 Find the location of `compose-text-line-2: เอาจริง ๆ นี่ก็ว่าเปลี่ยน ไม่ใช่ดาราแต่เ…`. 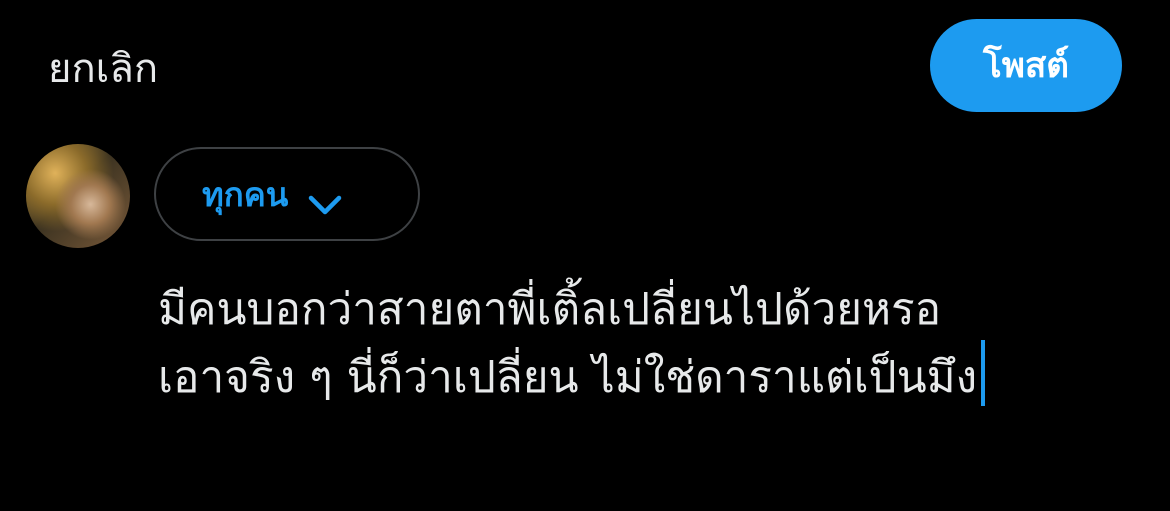

compose-text-line-2: เอาจริง ๆ นี่ก็ว่าเปลี่ยน ไม่ใช่ดาราแต่เ… is located at coordinates (568, 377).